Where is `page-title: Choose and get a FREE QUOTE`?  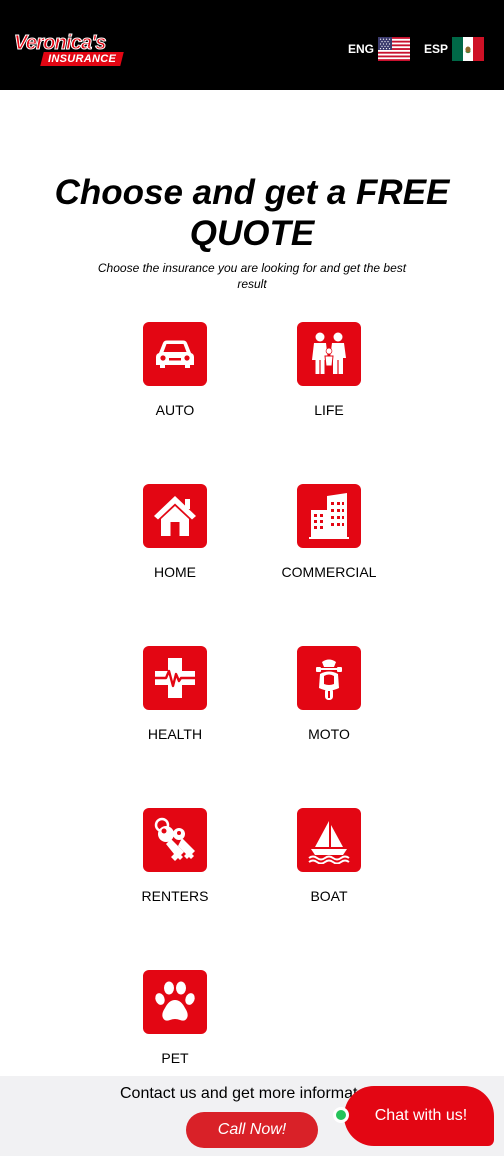
page-title: Choose and get a FREE QUOTE is located at coordinates (252, 213).